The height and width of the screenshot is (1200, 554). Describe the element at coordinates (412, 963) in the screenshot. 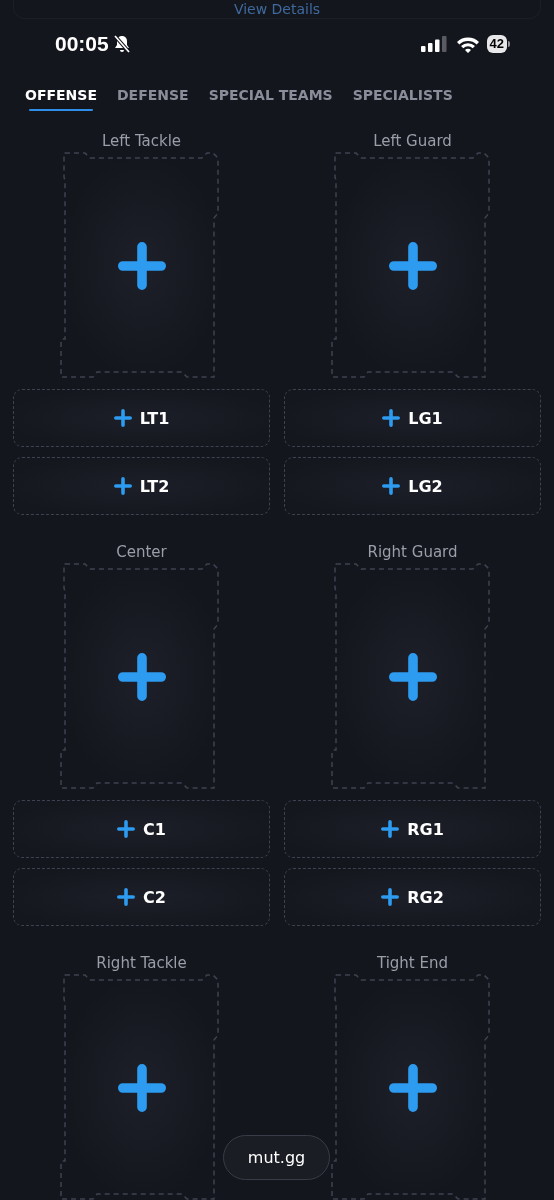

I see `position-label: Tight End` at that location.